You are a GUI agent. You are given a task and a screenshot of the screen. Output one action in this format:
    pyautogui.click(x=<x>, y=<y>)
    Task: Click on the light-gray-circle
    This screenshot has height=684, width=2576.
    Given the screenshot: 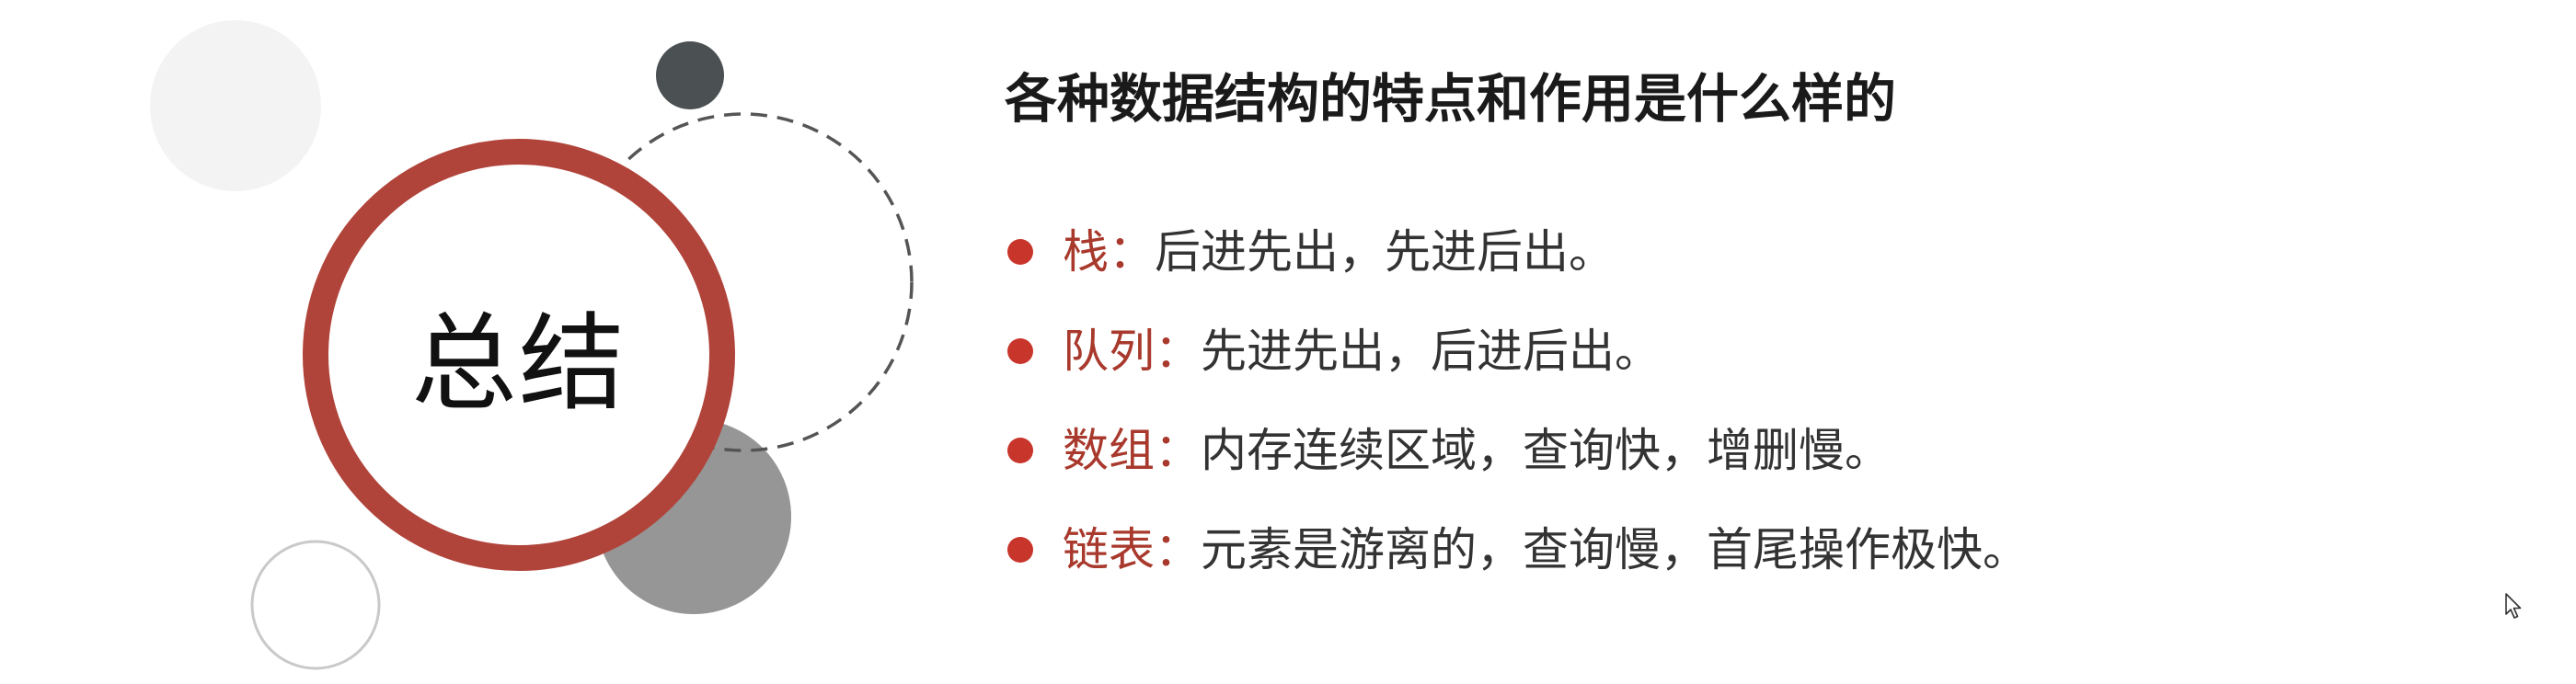 What is the action you would take?
    pyautogui.click(x=235, y=105)
    